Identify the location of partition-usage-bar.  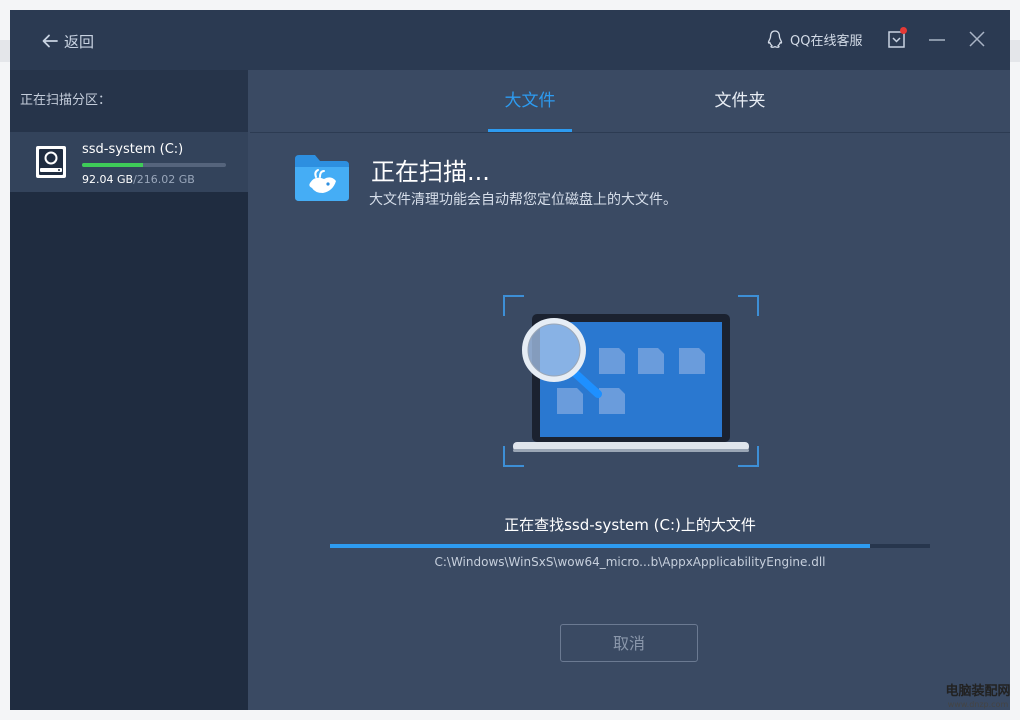
(154, 165).